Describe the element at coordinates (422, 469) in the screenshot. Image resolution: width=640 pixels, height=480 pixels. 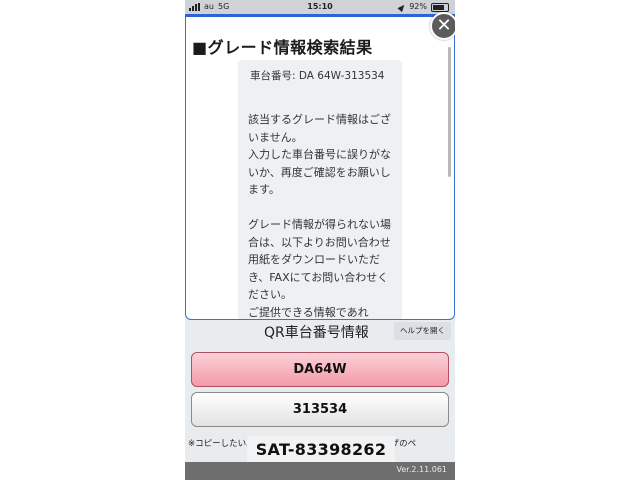
I see `version-label: Ver.2.11.061` at that location.